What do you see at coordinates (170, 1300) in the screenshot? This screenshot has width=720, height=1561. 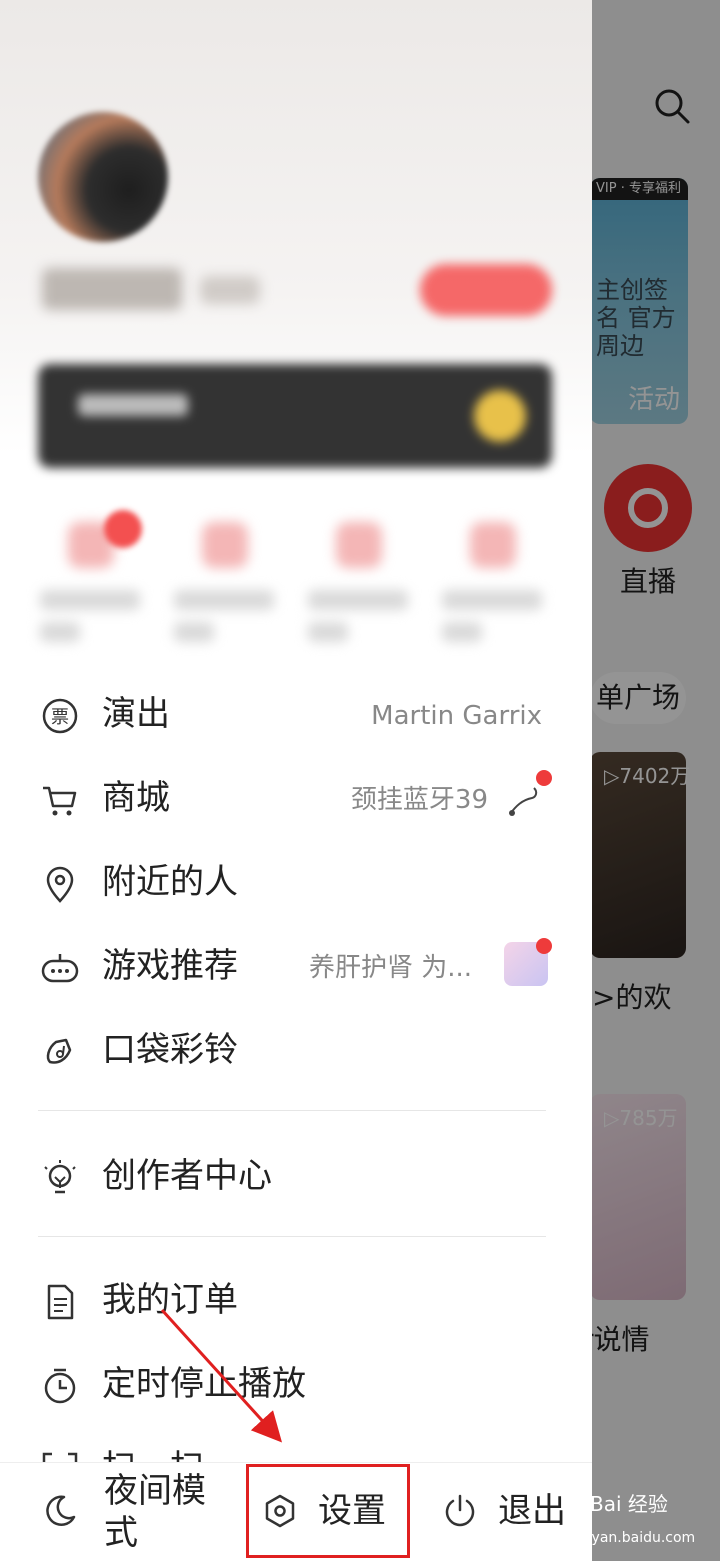 I see `menu-label: 我的订单` at bounding box center [170, 1300].